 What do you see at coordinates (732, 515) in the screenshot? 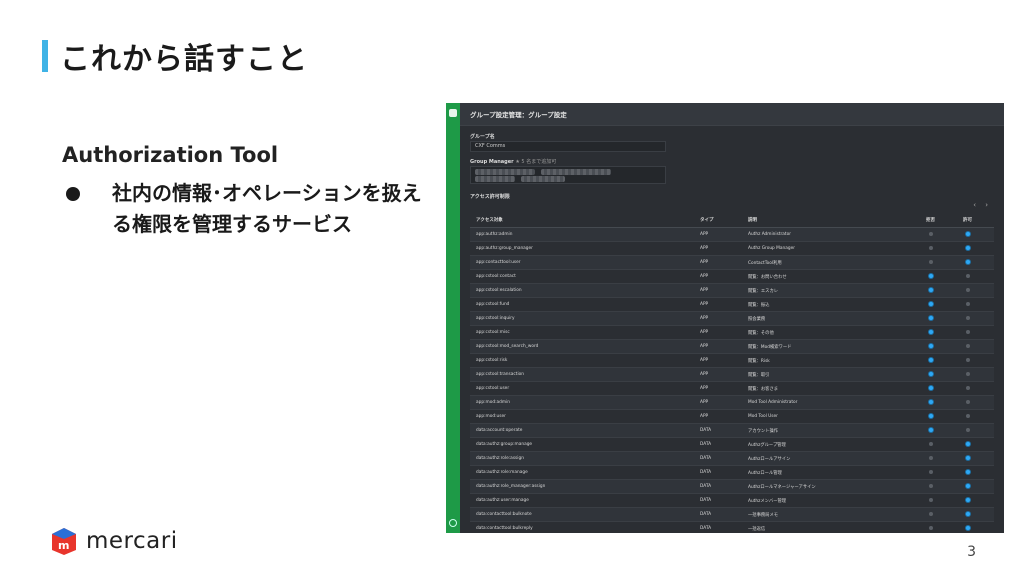
I see `table-row: data:contacttool:bulknote DATA 一括事務局メモ` at bounding box center [732, 515].